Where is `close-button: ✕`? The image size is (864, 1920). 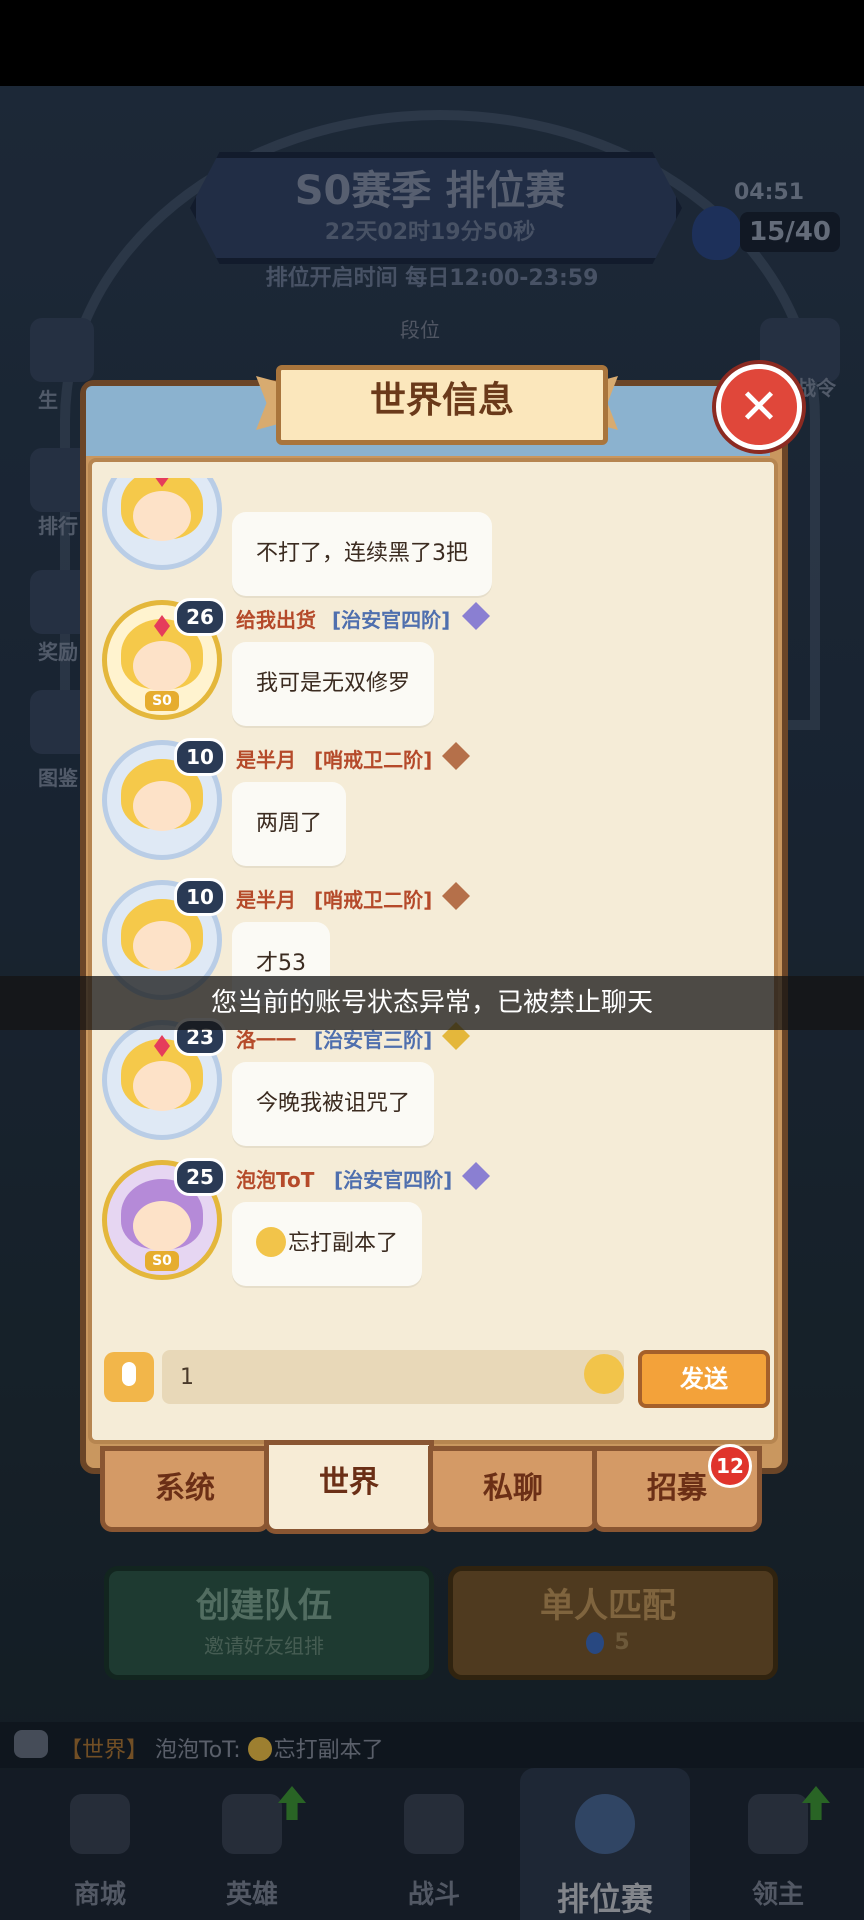
close-button: ✕ is located at coordinates (759, 407).